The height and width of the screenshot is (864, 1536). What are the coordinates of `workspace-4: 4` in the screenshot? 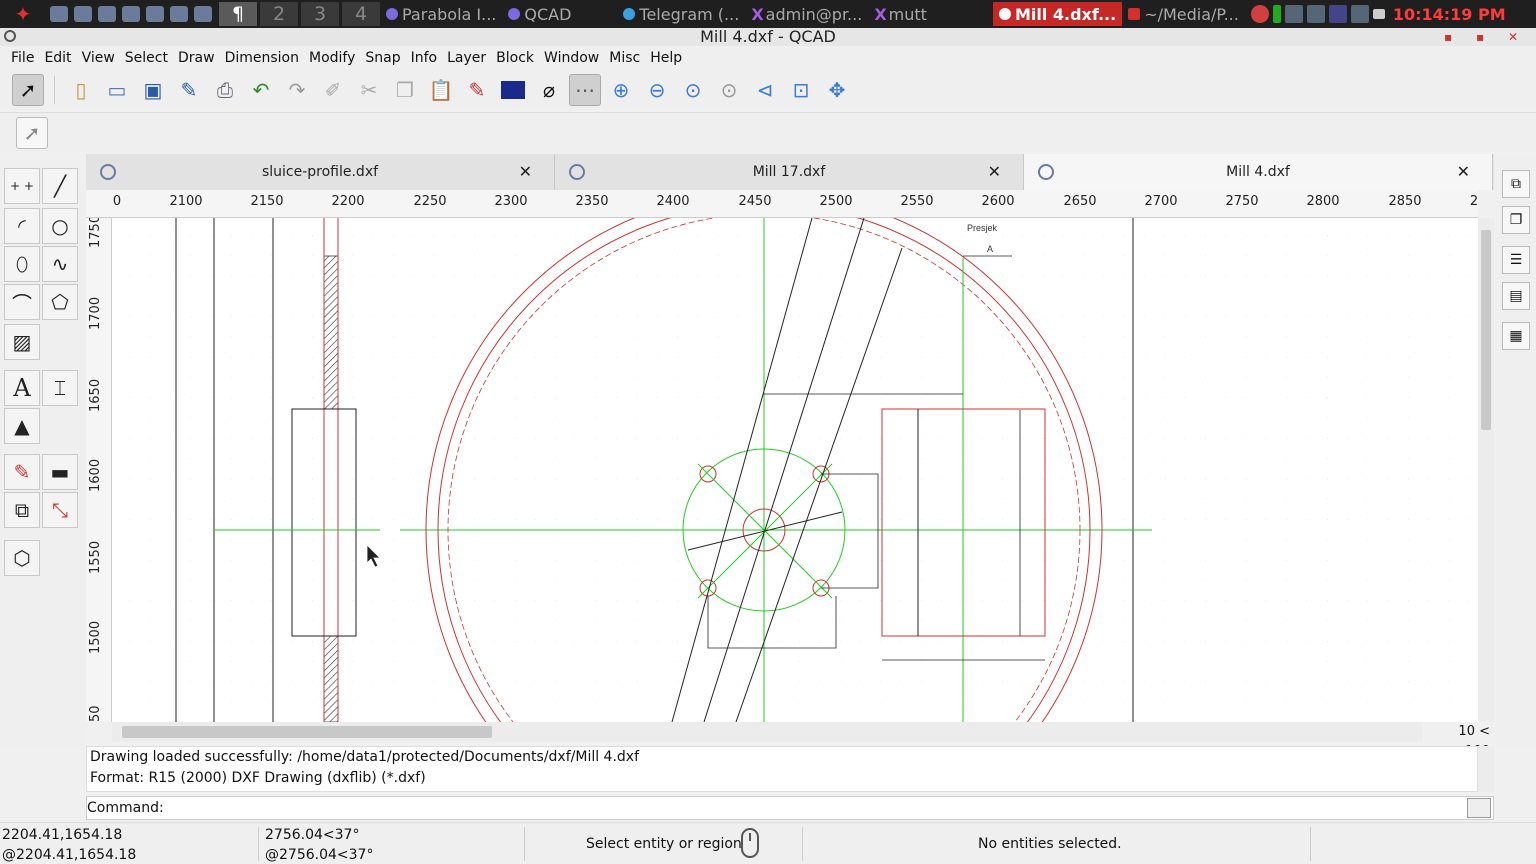 It's located at (361, 14).